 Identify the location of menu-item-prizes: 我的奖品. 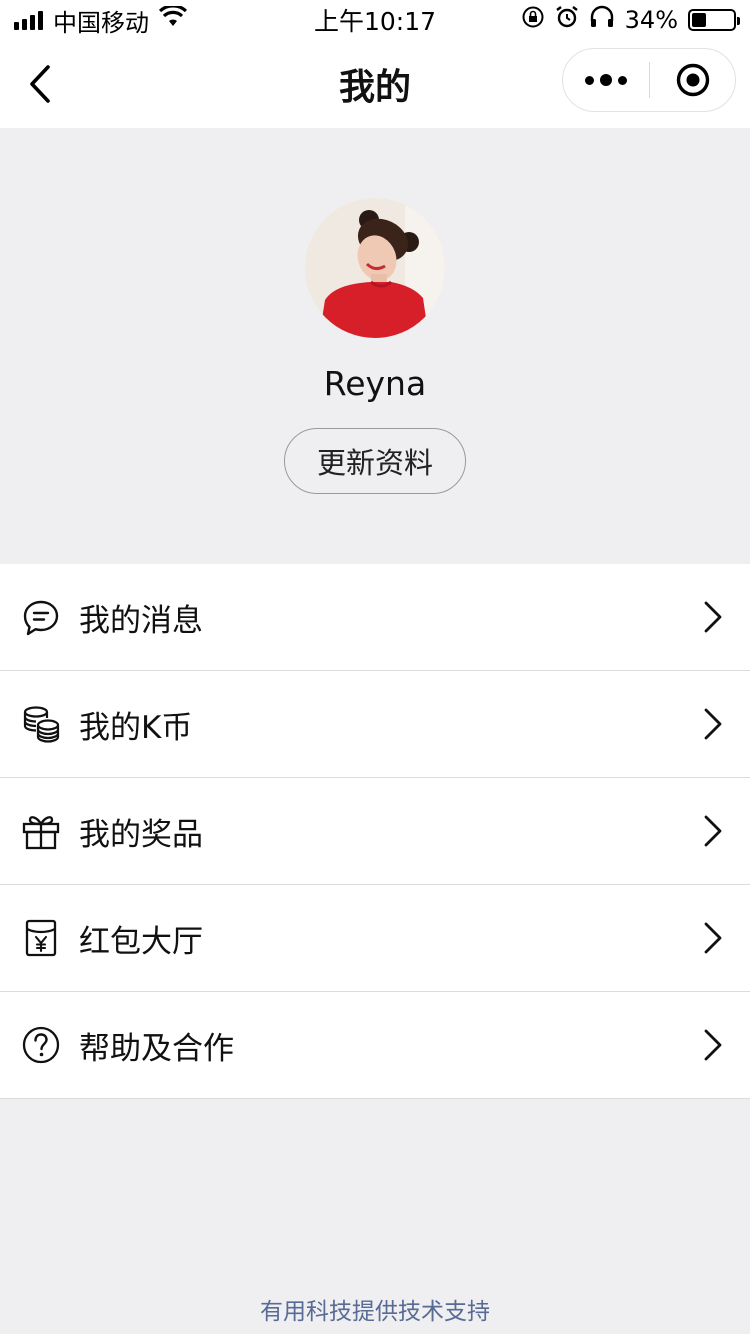
(375, 831).